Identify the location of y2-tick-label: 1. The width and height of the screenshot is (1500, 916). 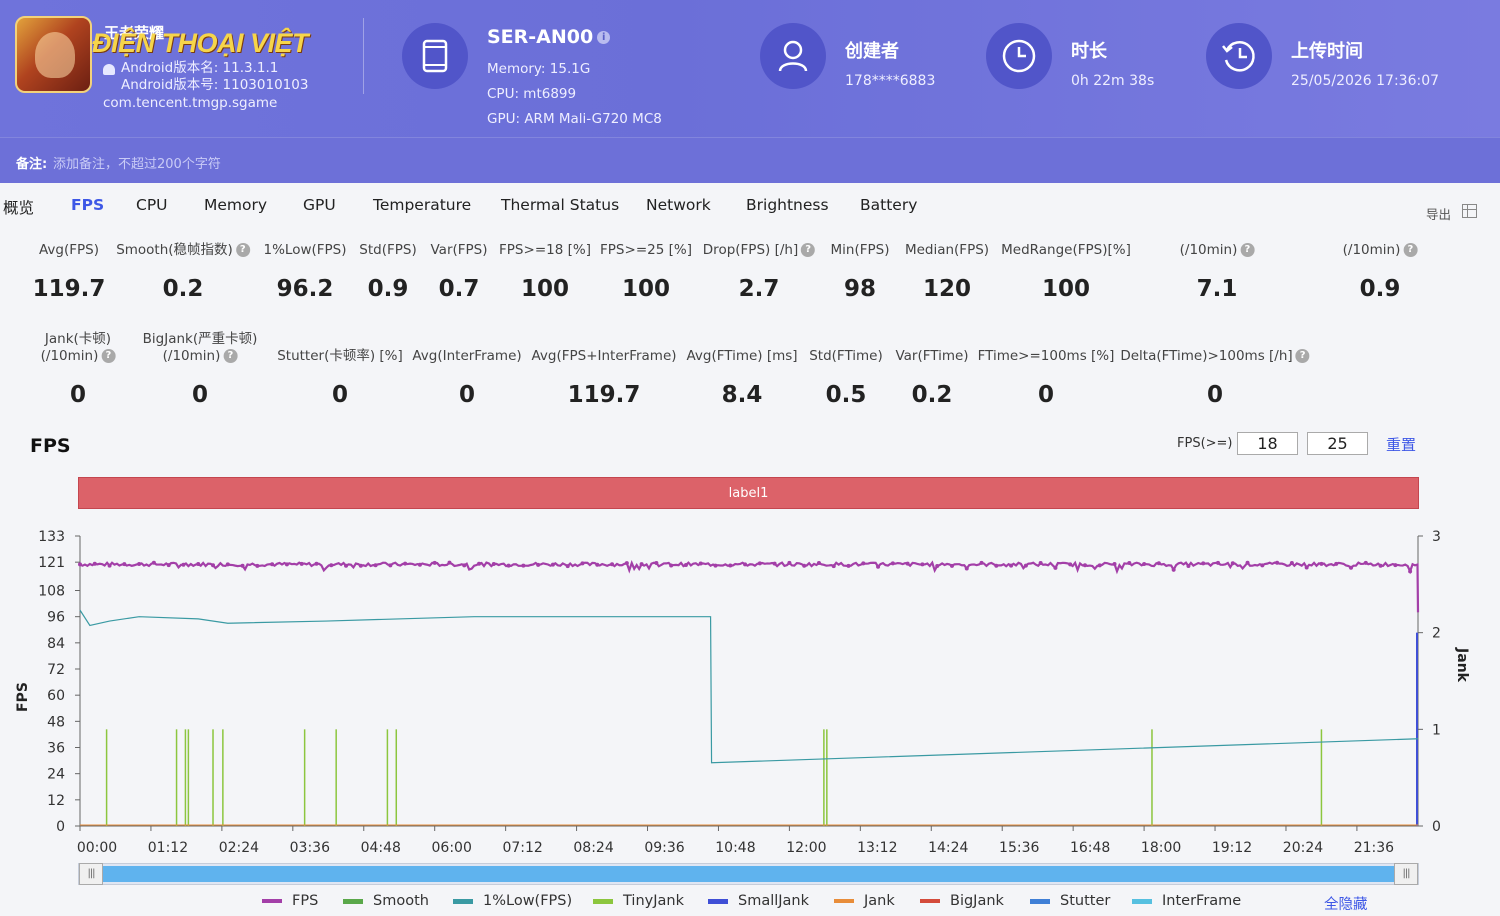
(1436, 730).